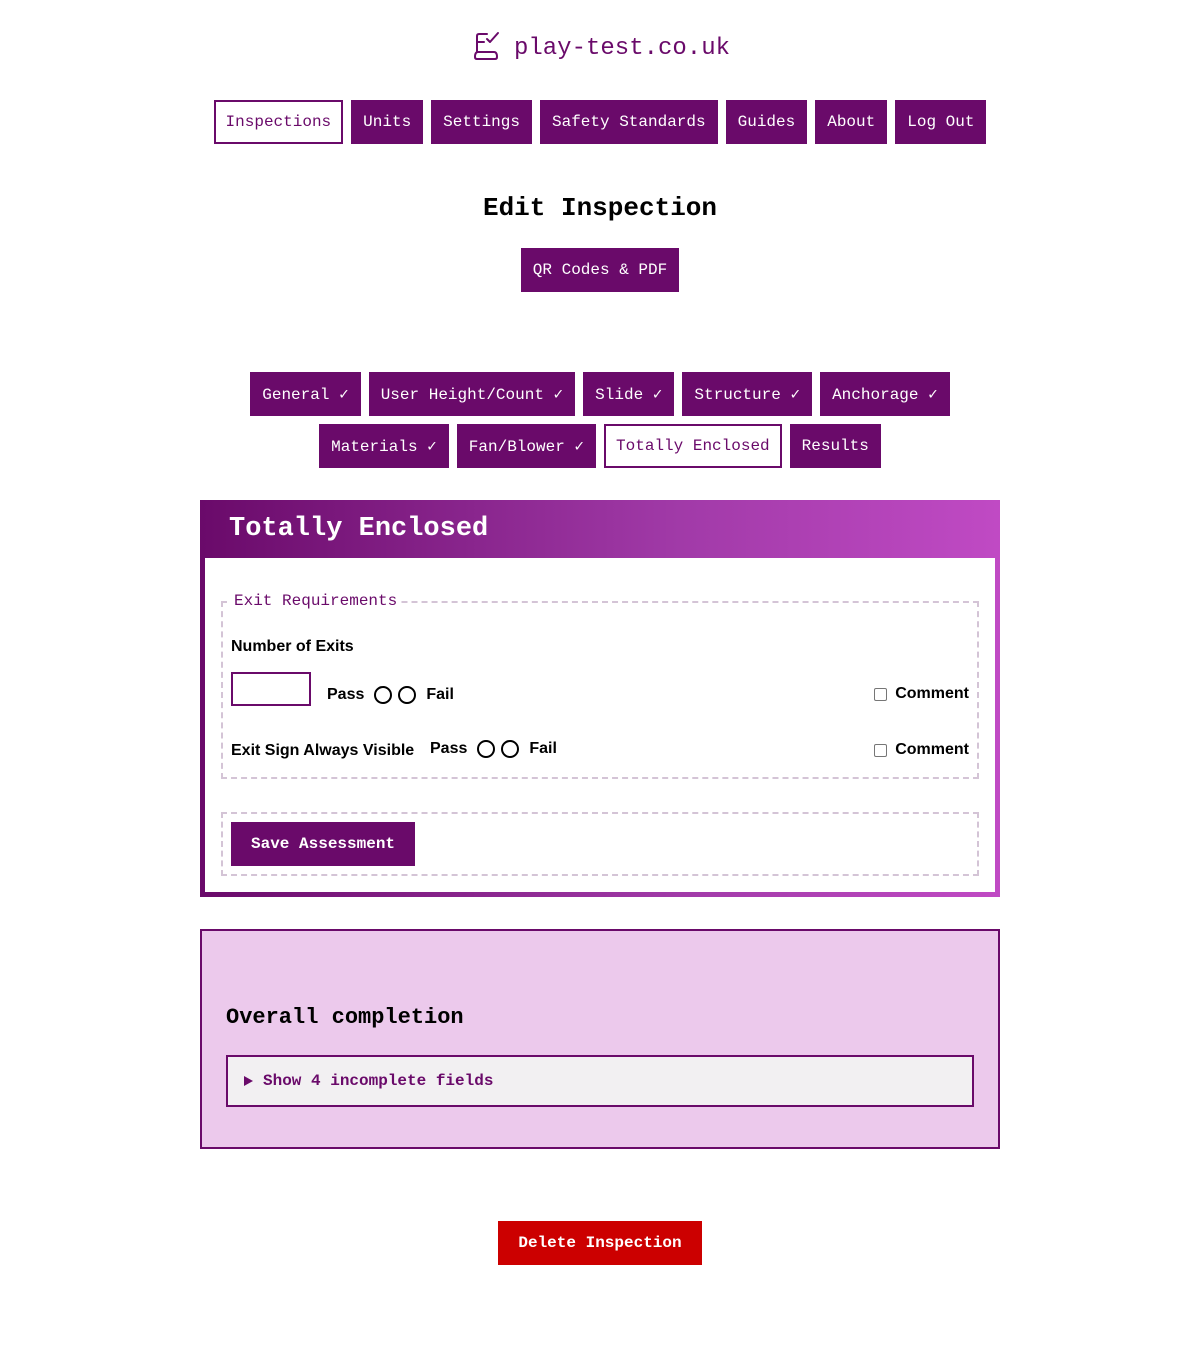  I want to click on nav-about: About, so click(851, 122).